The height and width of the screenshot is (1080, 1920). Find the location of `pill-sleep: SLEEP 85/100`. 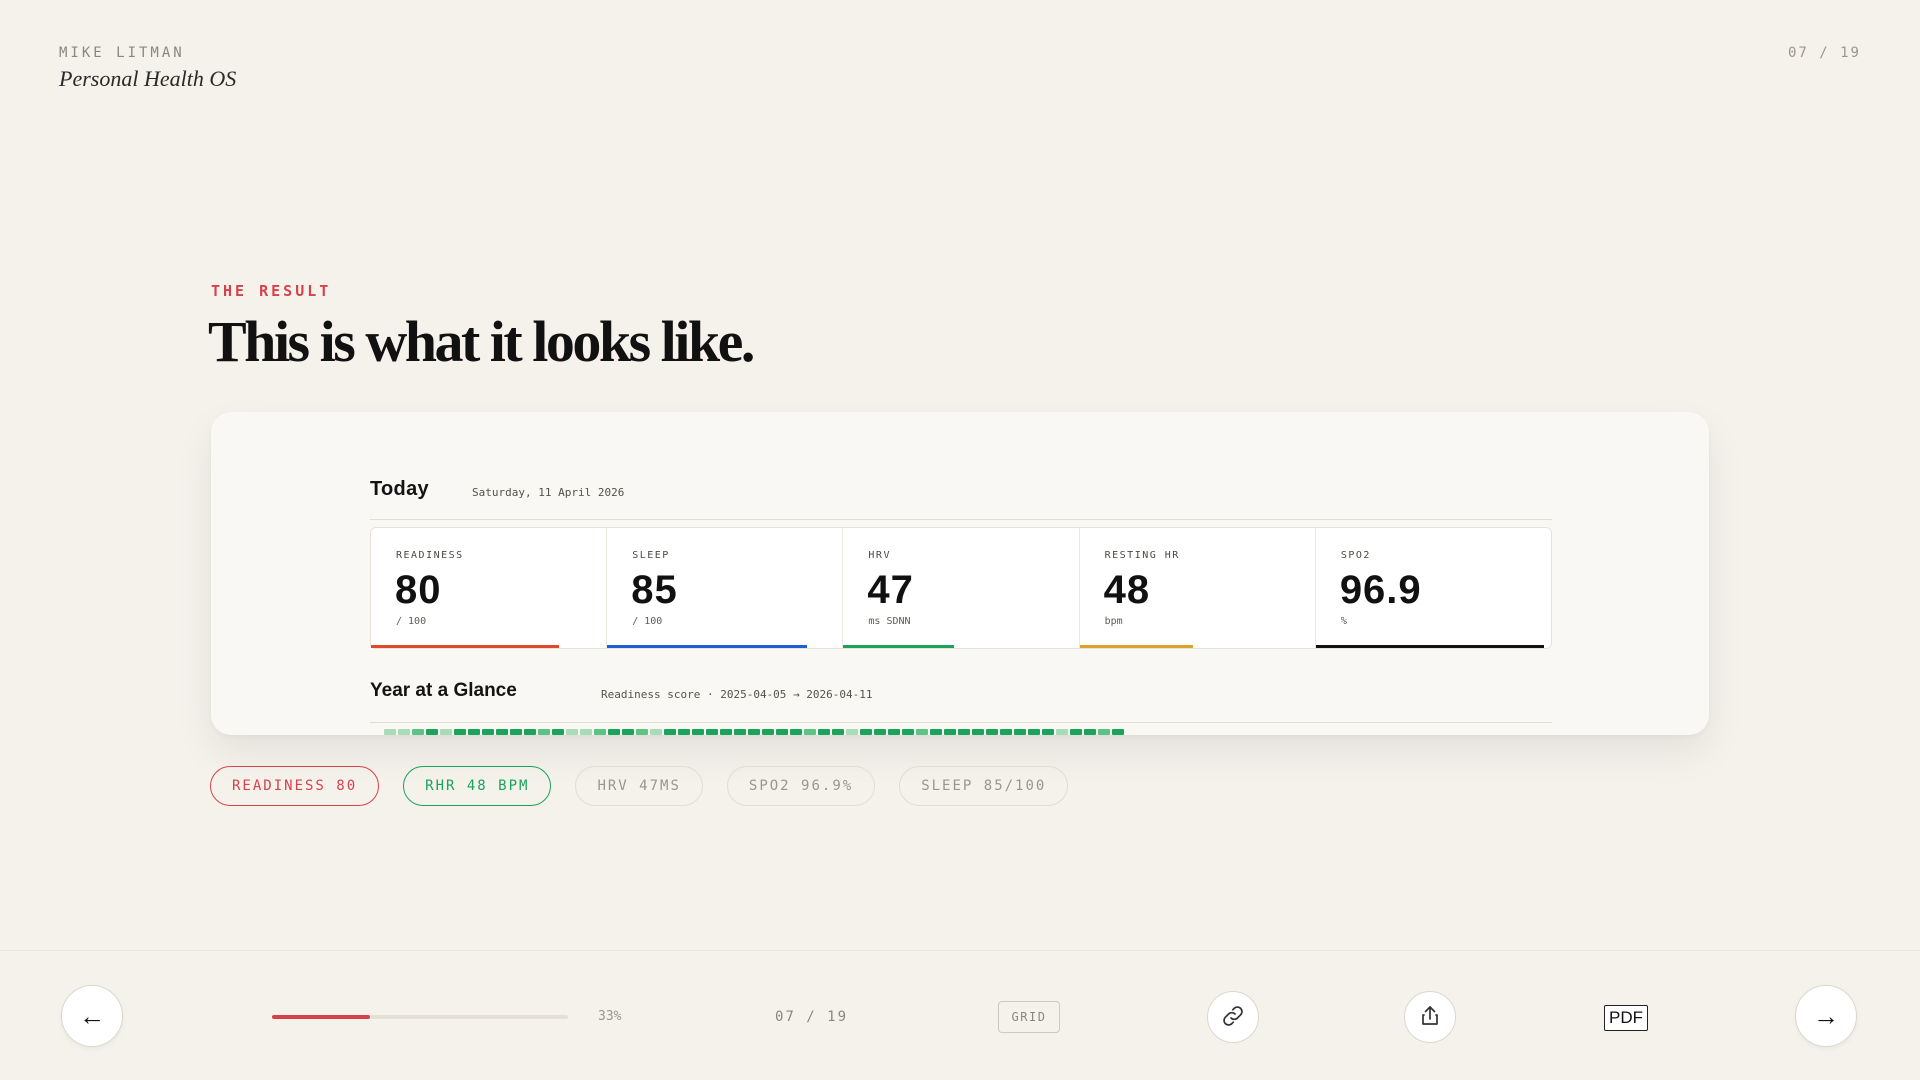

pill-sleep: SLEEP 85/100 is located at coordinates (984, 786).